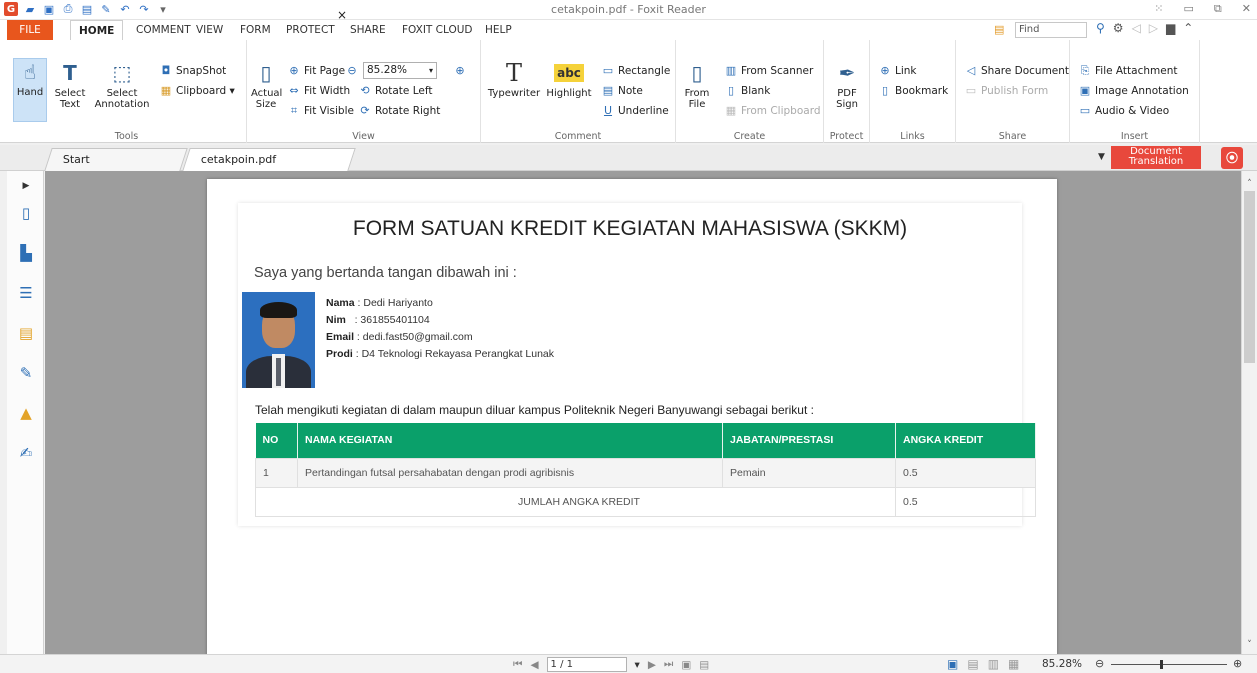 Image resolution: width=1257 pixels, height=673 pixels. I want to click on from-file-button: ▯ From File, so click(697, 85).